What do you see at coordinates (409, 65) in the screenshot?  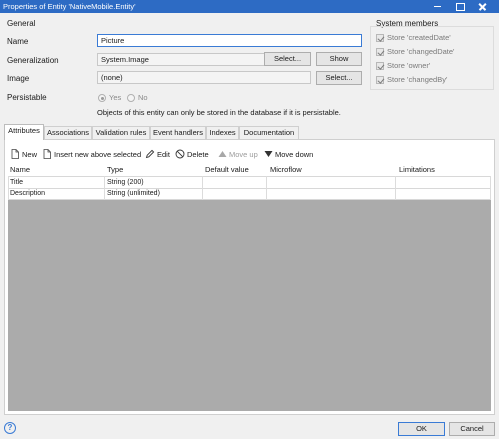 I see `store-owner-label: Store 'owner'` at bounding box center [409, 65].